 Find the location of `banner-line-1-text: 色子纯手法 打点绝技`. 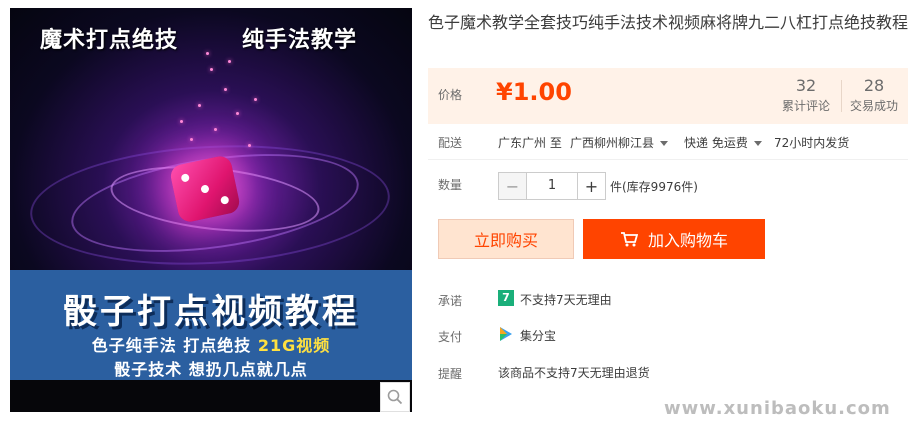

banner-line-1-text: 色子纯手法 打点绝技 is located at coordinates (174, 345).